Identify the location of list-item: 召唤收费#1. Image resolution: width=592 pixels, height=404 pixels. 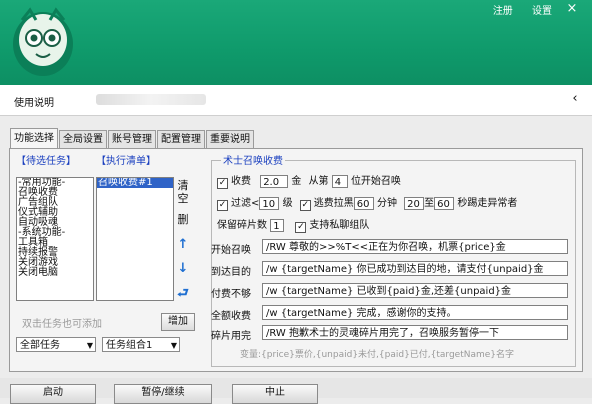
(135, 183).